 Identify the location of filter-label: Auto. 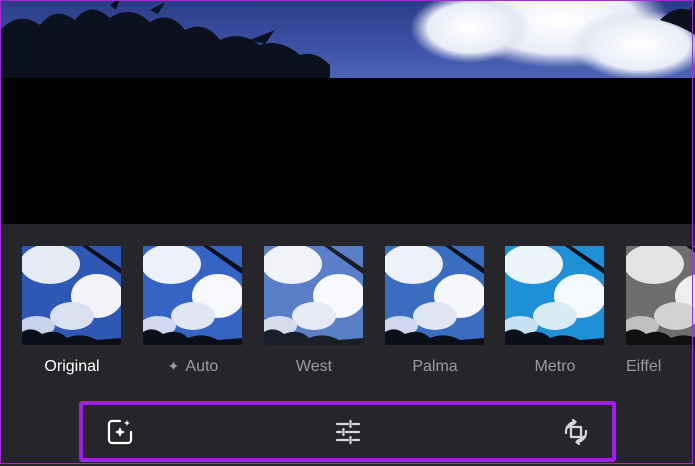
(202, 366).